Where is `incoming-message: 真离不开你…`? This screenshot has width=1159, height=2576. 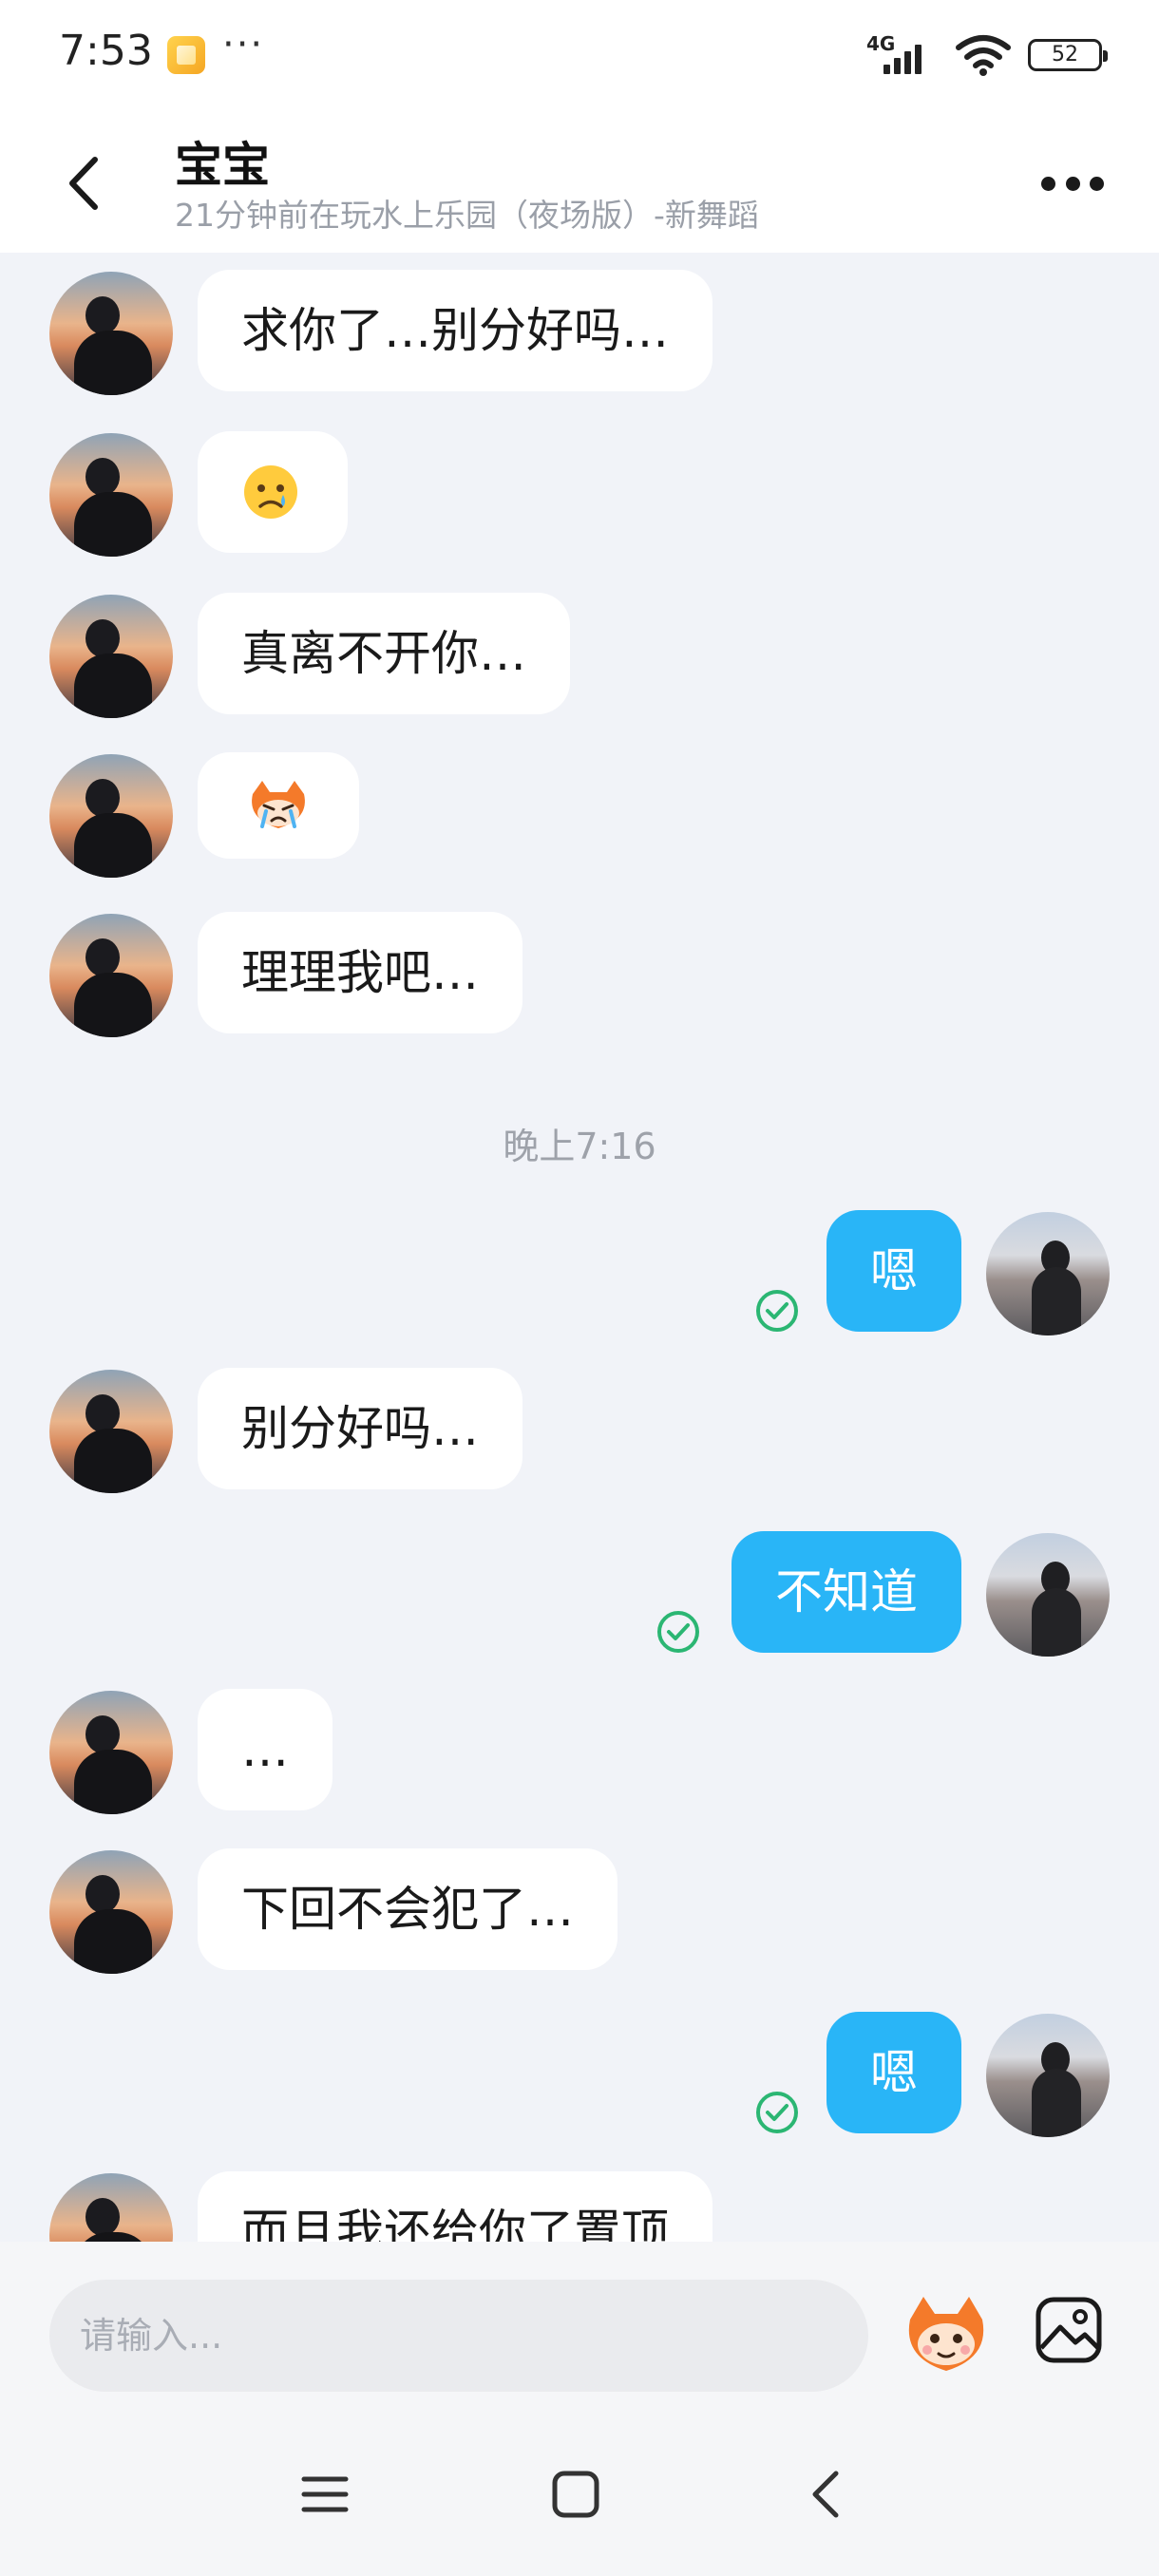 incoming-message: 真离不开你… is located at coordinates (384, 653).